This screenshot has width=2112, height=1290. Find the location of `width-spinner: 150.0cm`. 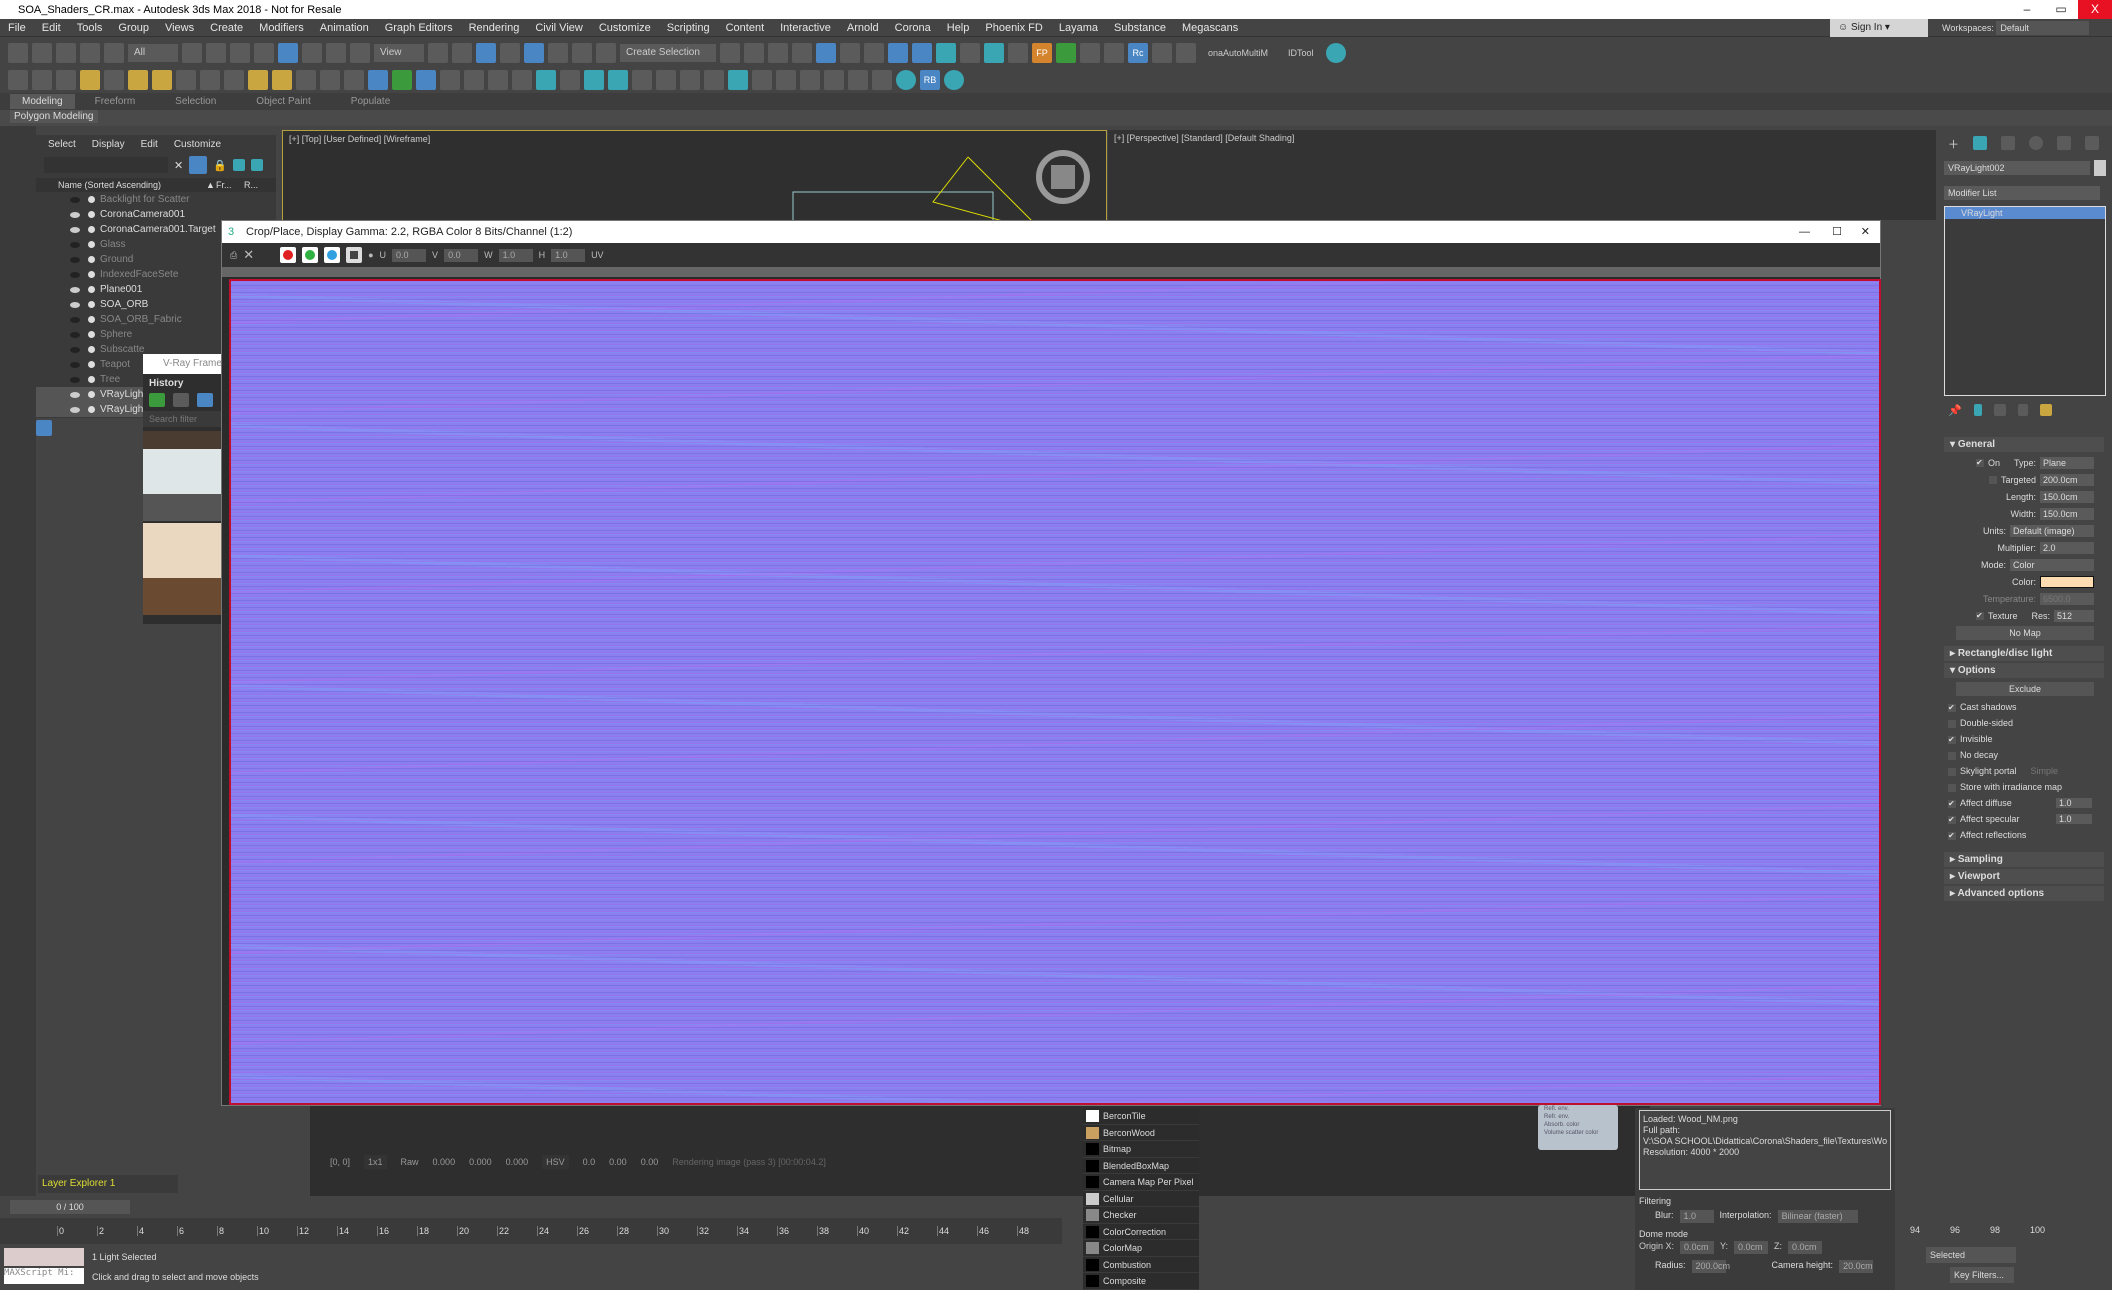

width-spinner: 150.0cm is located at coordinates (2067, 513).